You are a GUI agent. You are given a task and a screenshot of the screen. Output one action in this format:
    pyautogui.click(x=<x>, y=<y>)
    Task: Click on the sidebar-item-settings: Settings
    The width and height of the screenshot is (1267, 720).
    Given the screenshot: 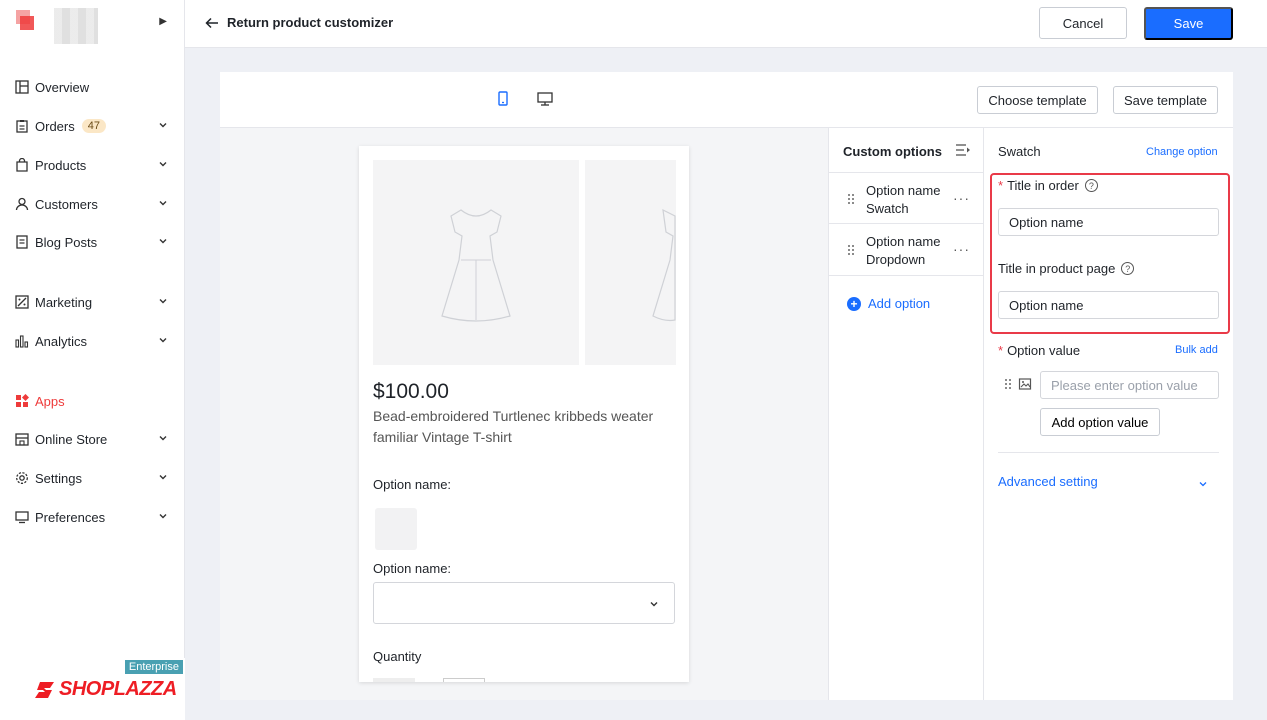 What is the action you would take?
    pyautogui.click(x=92, y=478)
    